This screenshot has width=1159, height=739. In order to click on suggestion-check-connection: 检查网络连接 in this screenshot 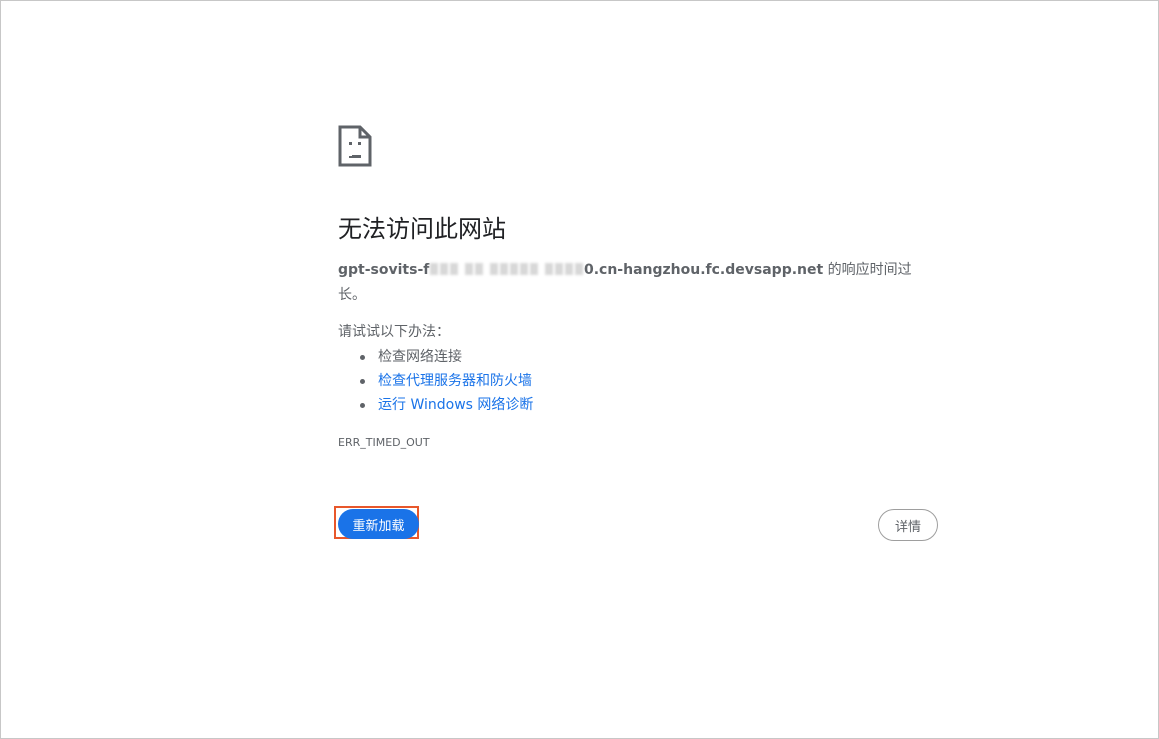, I will do `click(435, 357)`.